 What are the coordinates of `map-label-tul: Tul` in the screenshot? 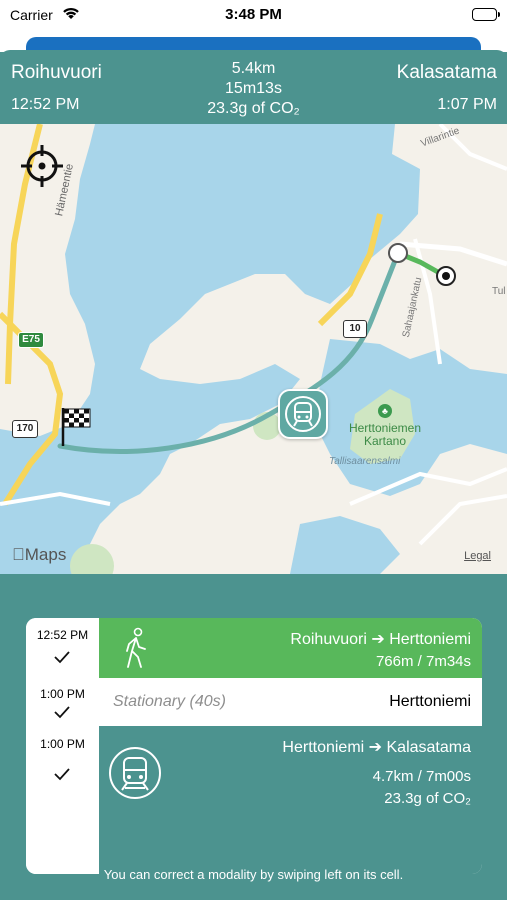 It's located at (499, 291).